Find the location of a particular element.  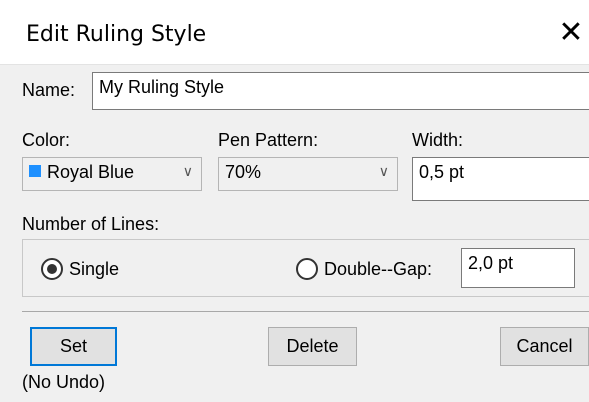

single-label: Single is located at coordinates (94, 269).